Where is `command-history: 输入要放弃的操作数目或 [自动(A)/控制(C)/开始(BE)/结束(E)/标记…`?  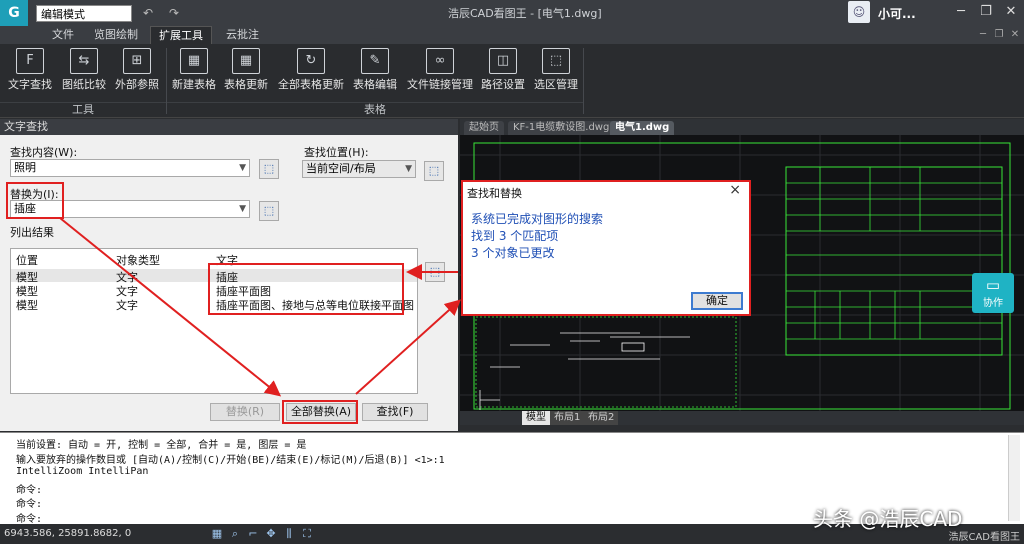 command-history: 输入要放弃的操作数目或 [自动(A)/控制(C)/开始(BE)/结束(E)/标记… is located at coordinates (230, 460).